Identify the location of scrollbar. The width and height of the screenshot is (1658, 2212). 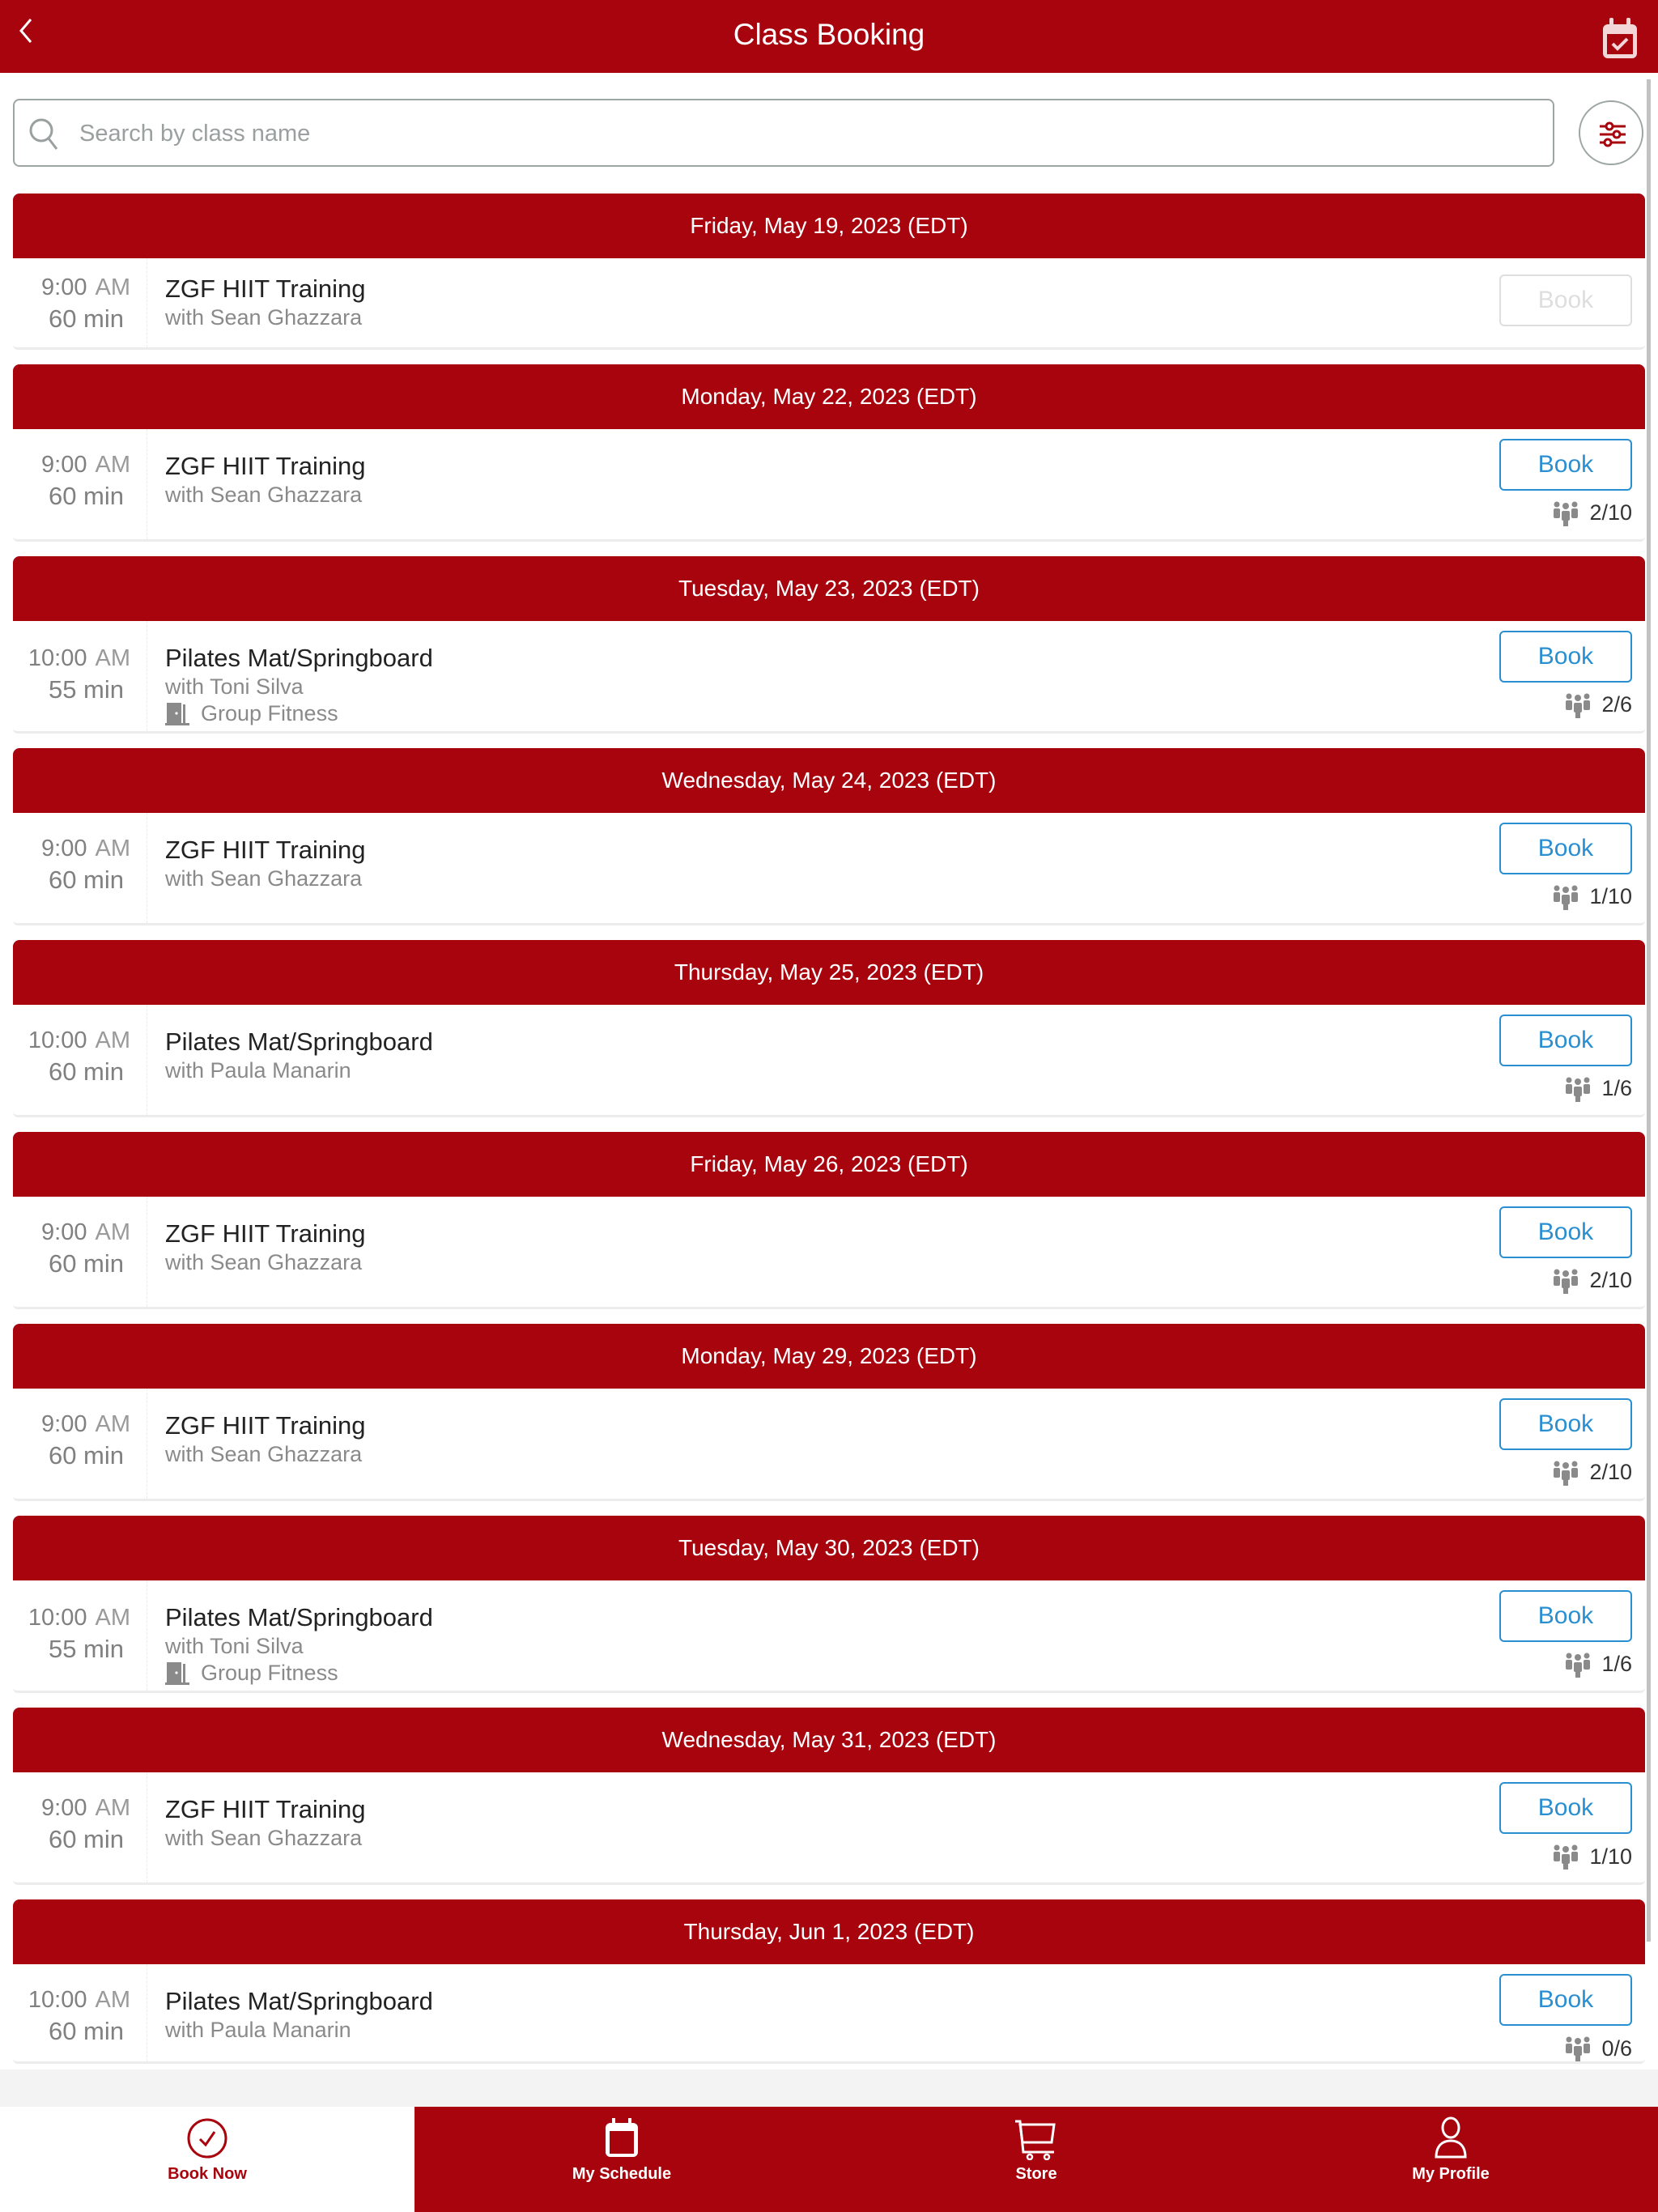
(1649, 1011).